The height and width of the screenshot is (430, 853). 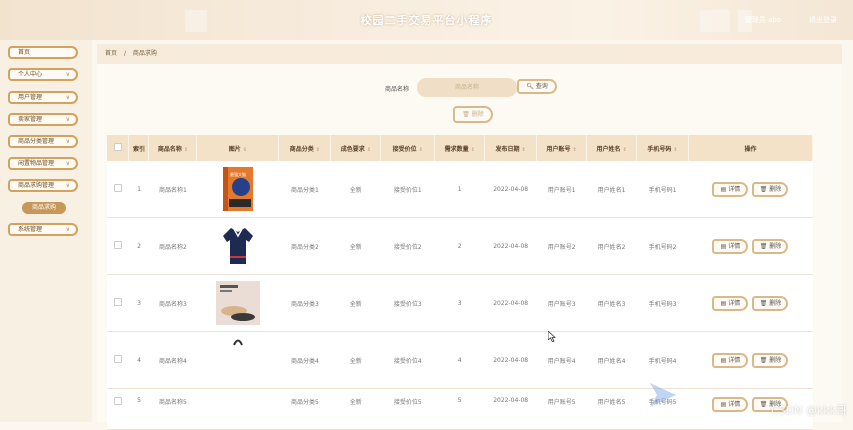 I want to click on col-header: 索引, so click(x=139, y=148).